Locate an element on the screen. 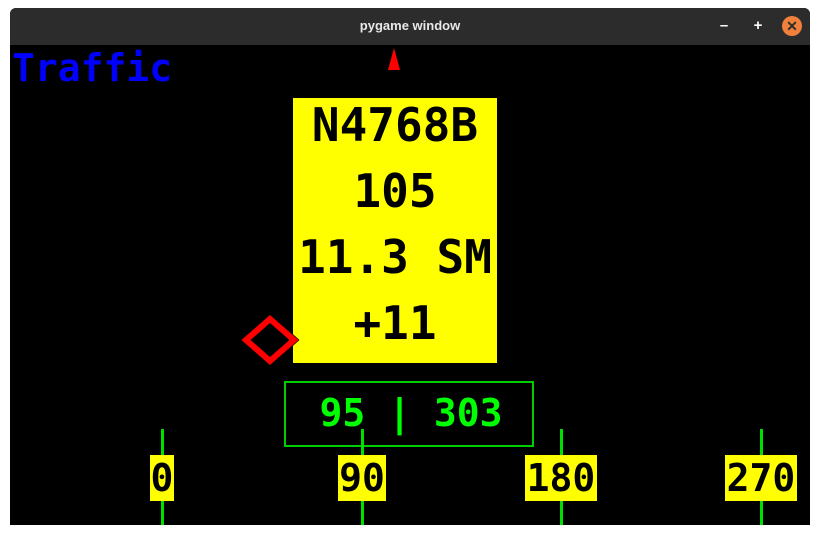 This screenshot has width=820, height=535. traffic-bearing: 105 is located at coordinates (395, 191).